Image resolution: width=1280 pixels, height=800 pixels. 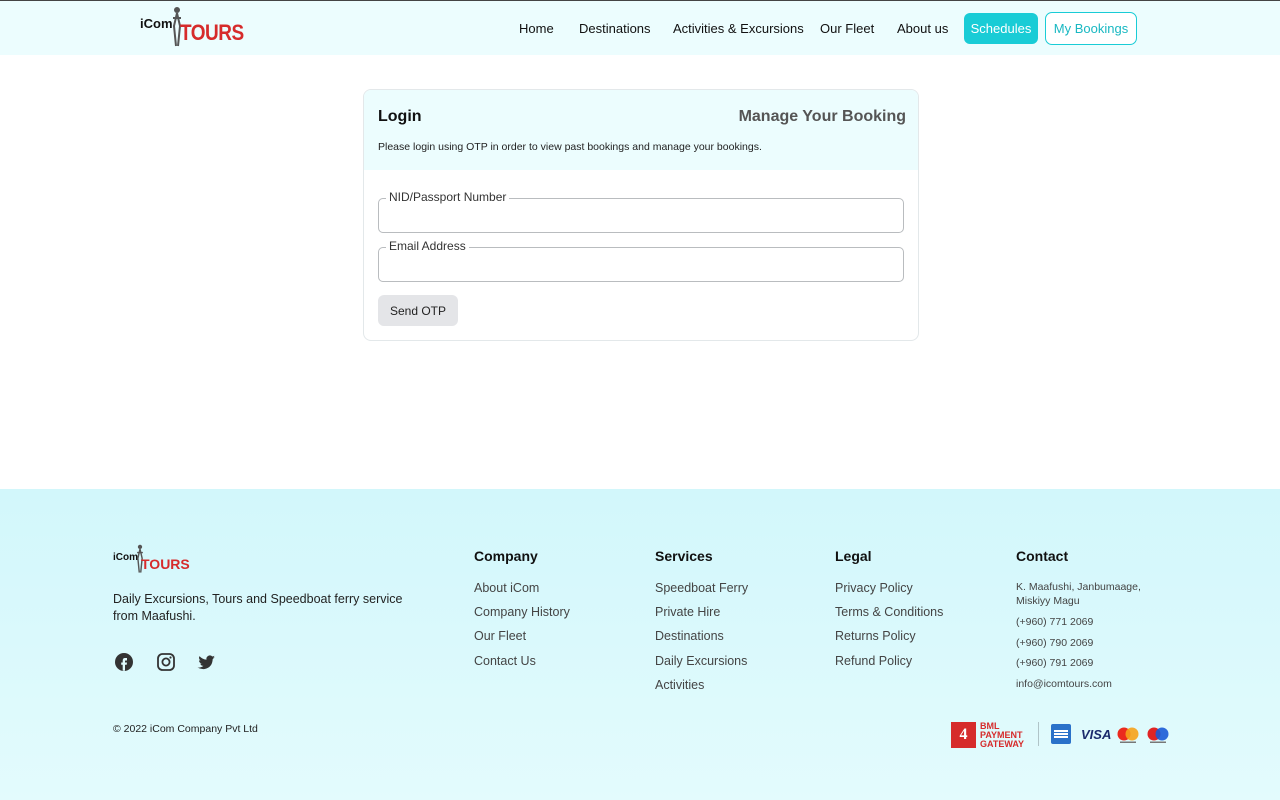 What do you see at coordinates (1091, 28) in the screenshot?
I see `my-bookings-button: My Bookings` at bounding box center [1091, 28].